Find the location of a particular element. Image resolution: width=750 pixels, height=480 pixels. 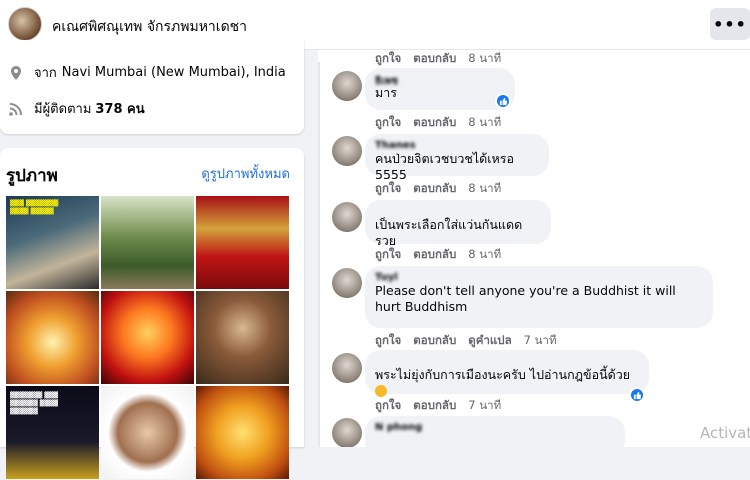

commenter-name: Thanes is located at coordinates (457, 145).